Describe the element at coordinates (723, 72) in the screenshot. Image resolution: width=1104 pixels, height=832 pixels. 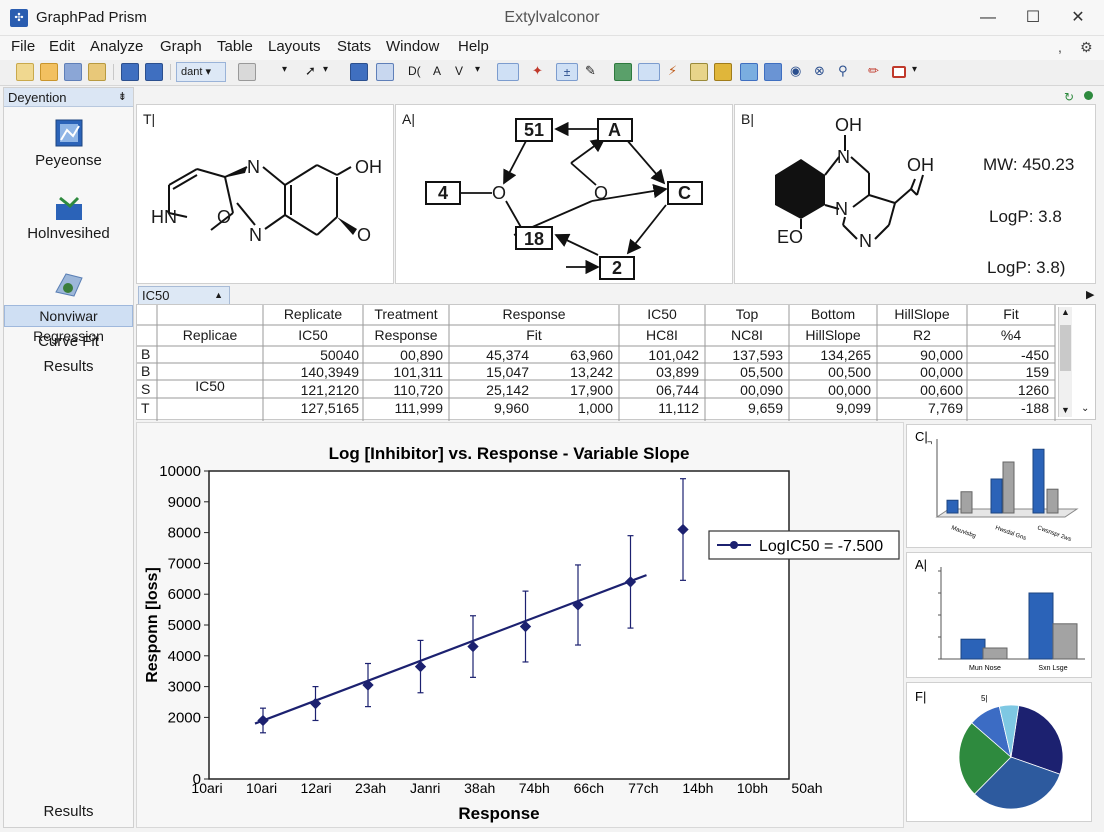
I see `chart-bar-icon` at that location.